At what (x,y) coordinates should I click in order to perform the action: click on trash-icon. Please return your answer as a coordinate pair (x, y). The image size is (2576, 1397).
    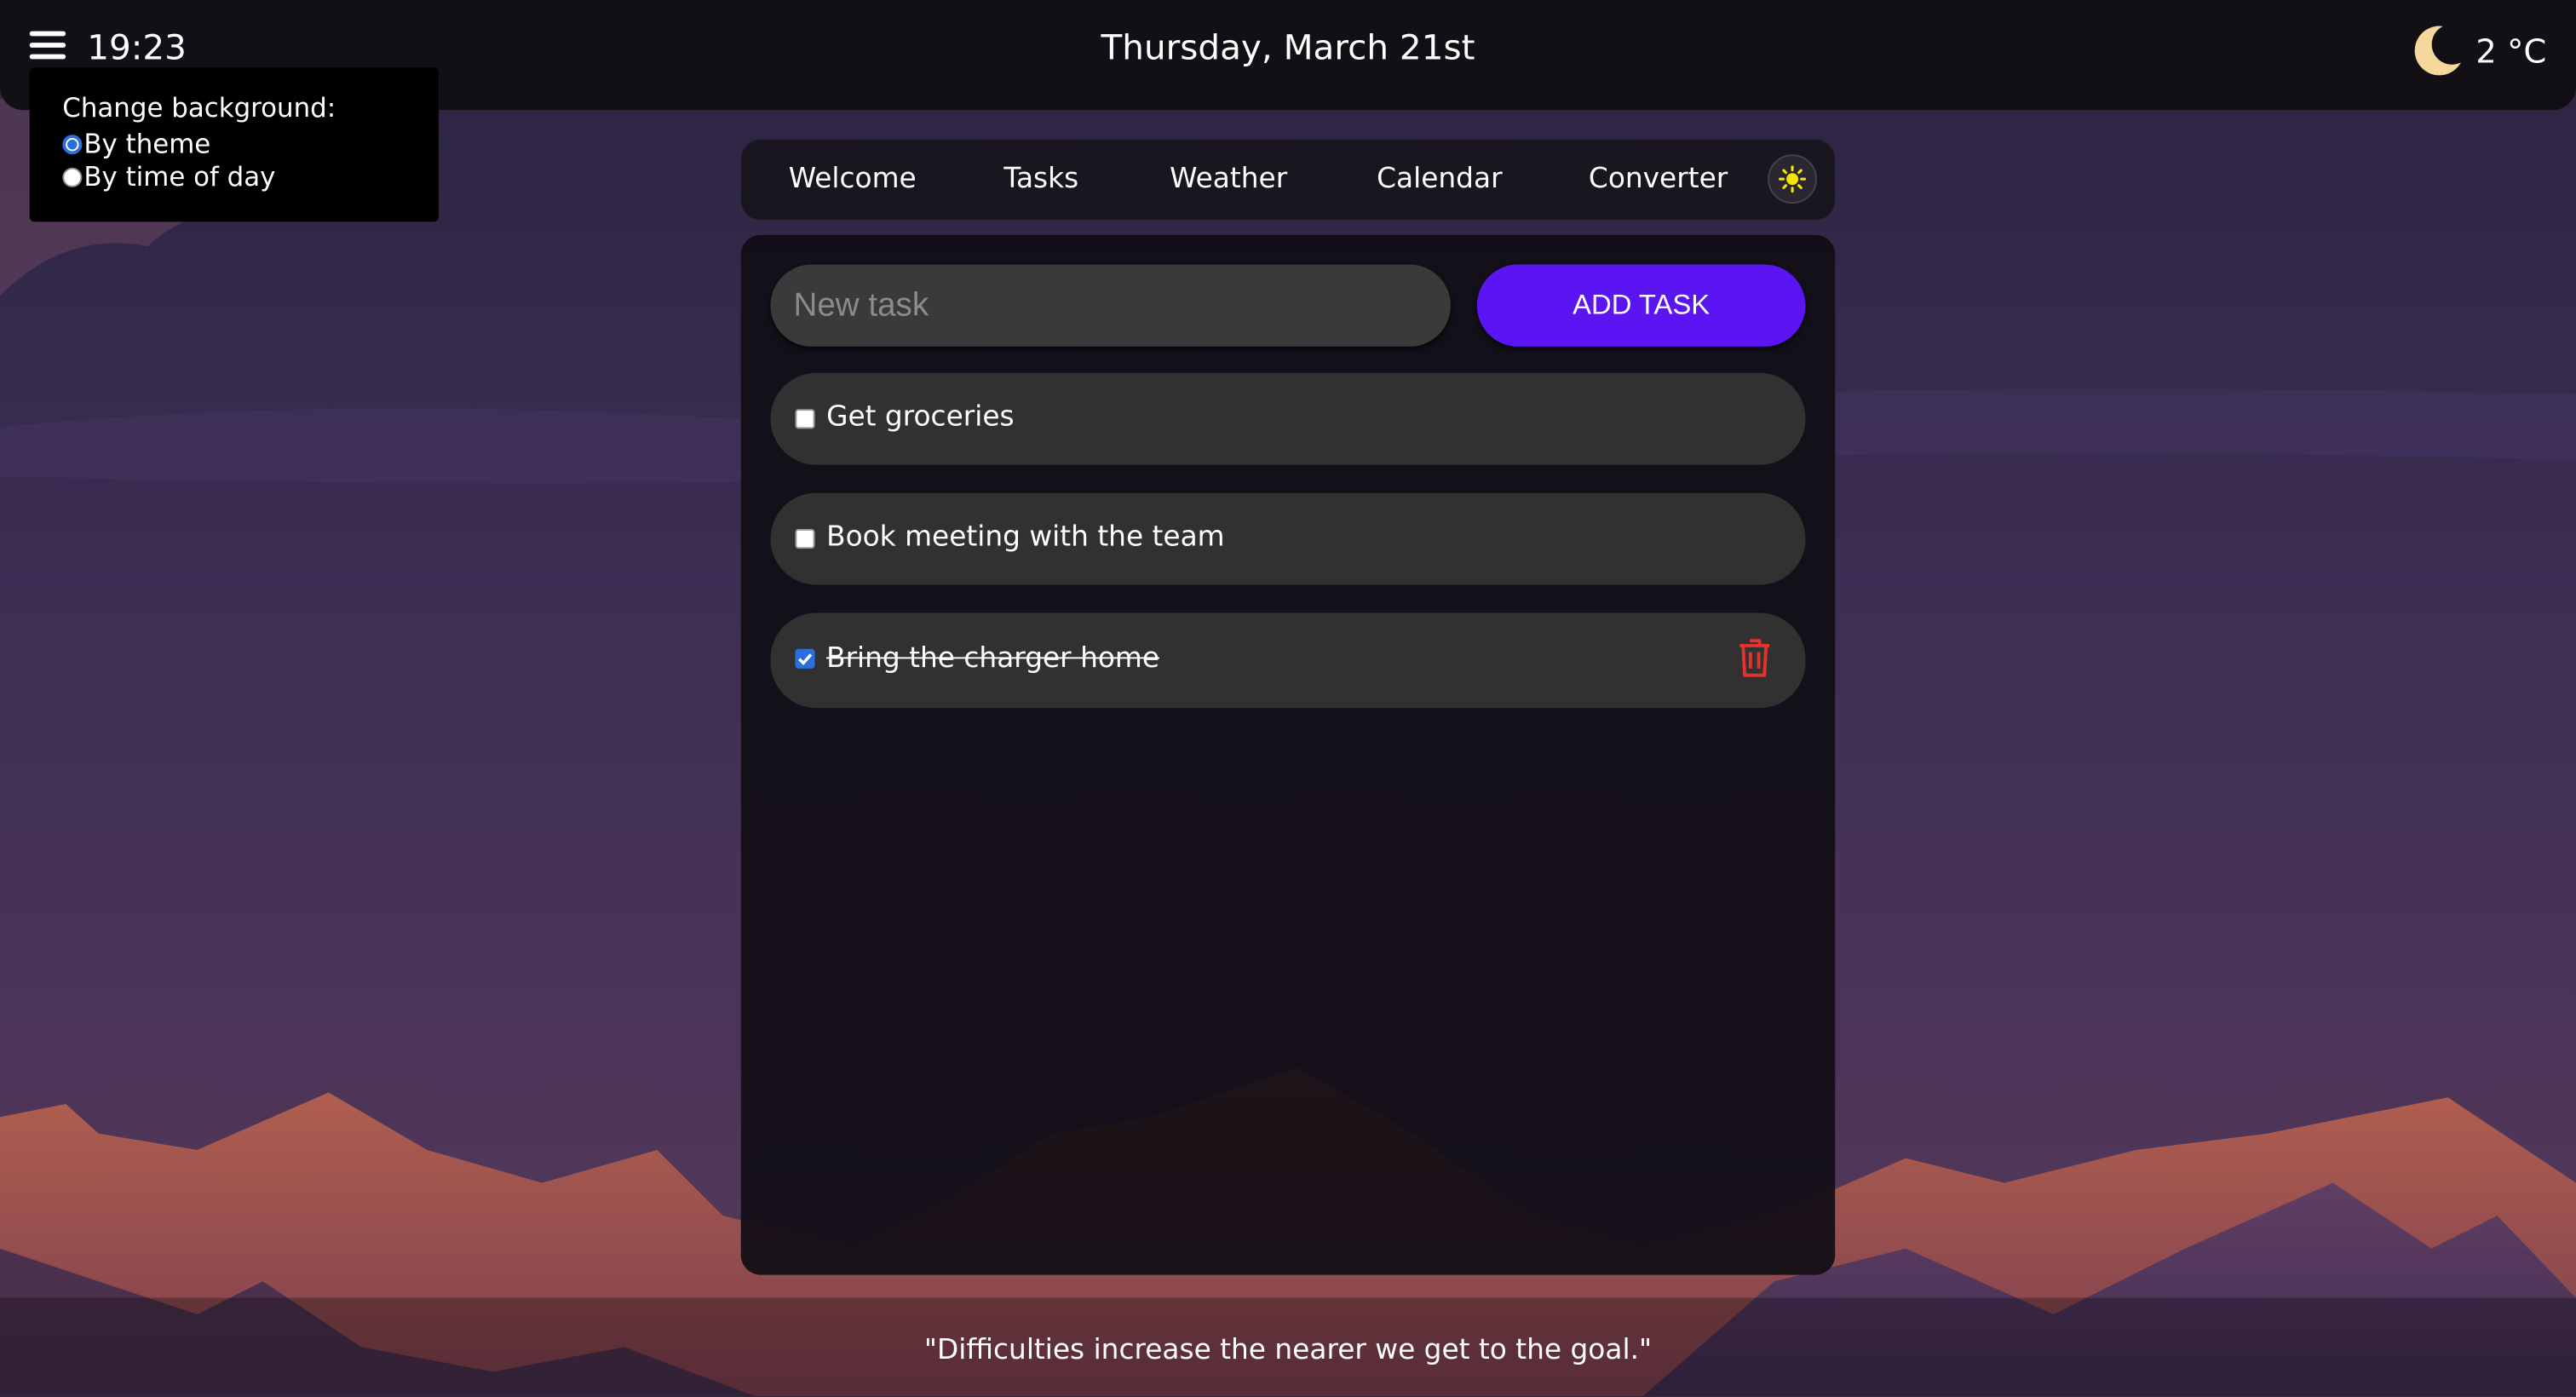
    Looking at the image, I should click on (1754, 658).